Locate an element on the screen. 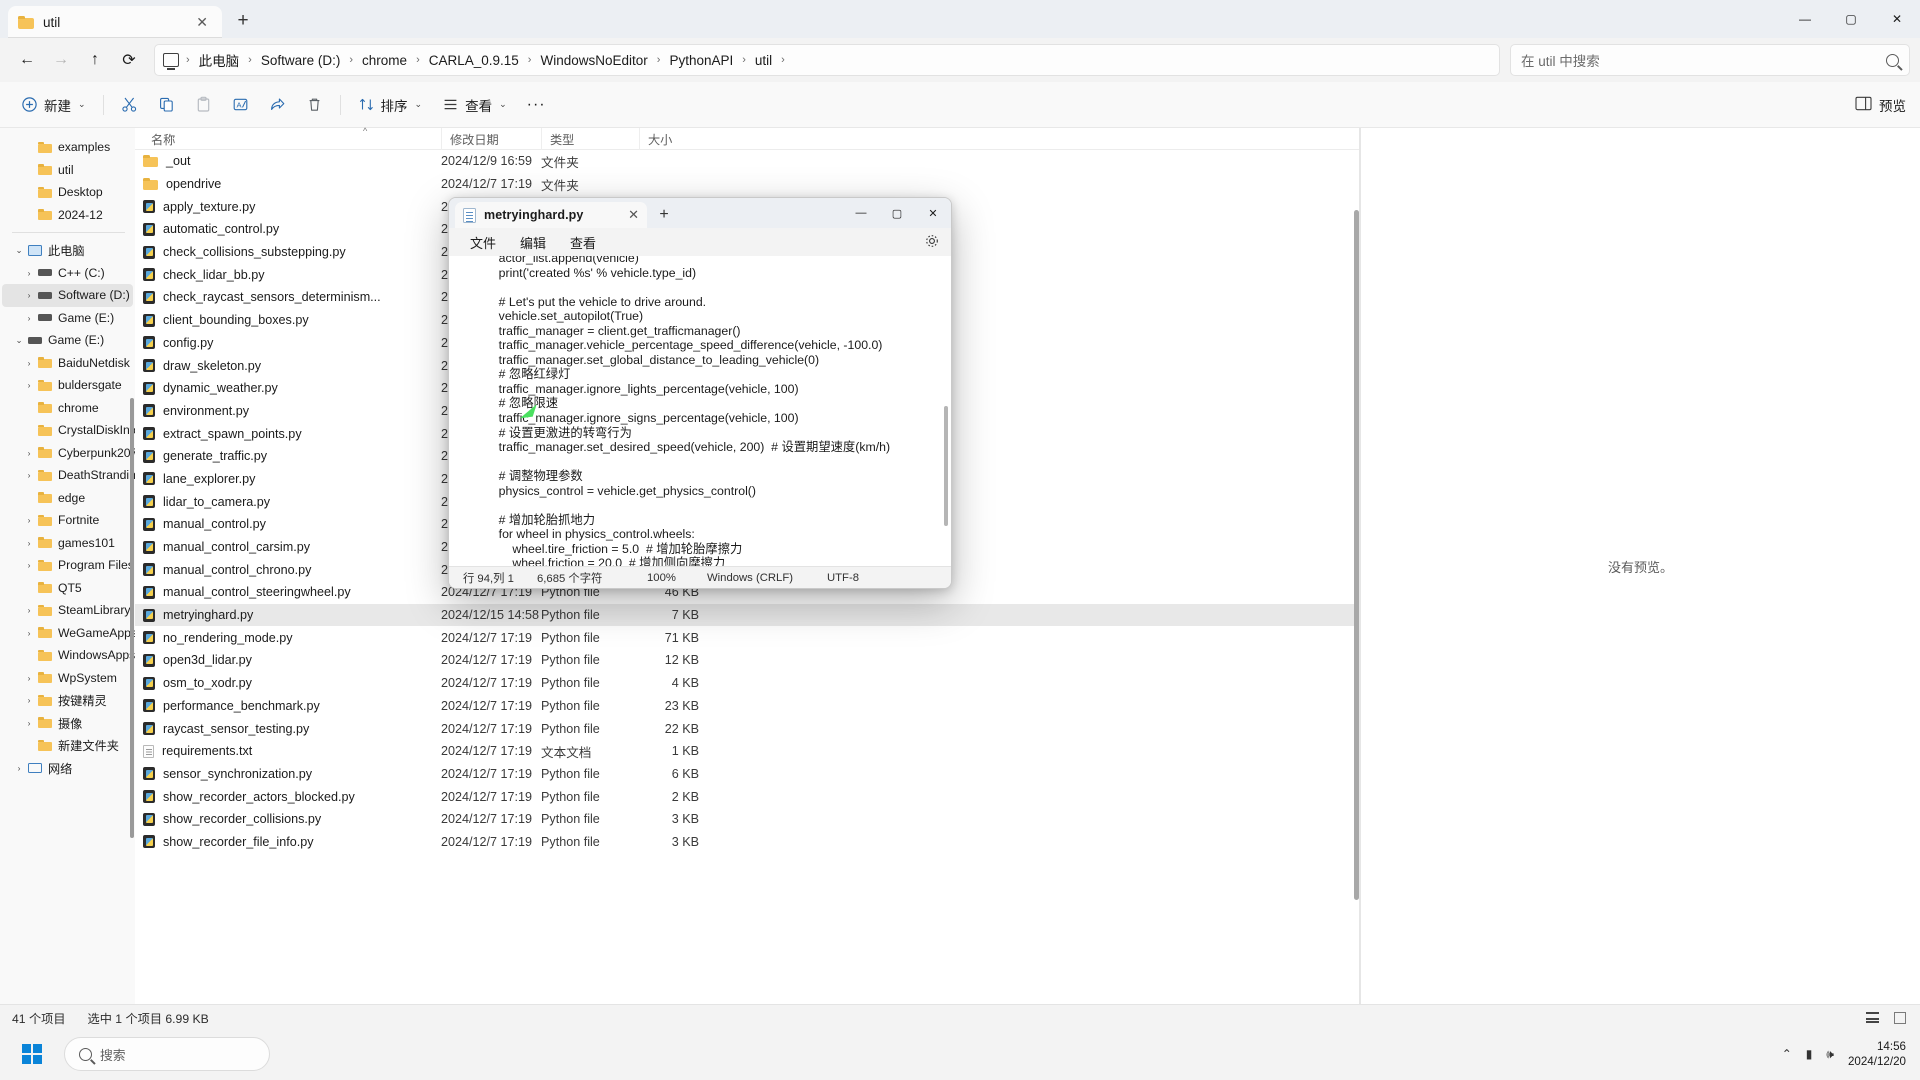 Image resolution: width=1920 pixels, height=1080 pixels. breadcrumb-item-0: 此电脑 is located at coordinates (219, 60).